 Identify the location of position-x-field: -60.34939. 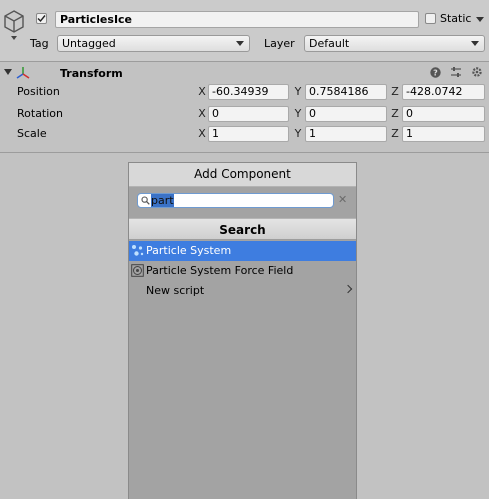
(248, 92).